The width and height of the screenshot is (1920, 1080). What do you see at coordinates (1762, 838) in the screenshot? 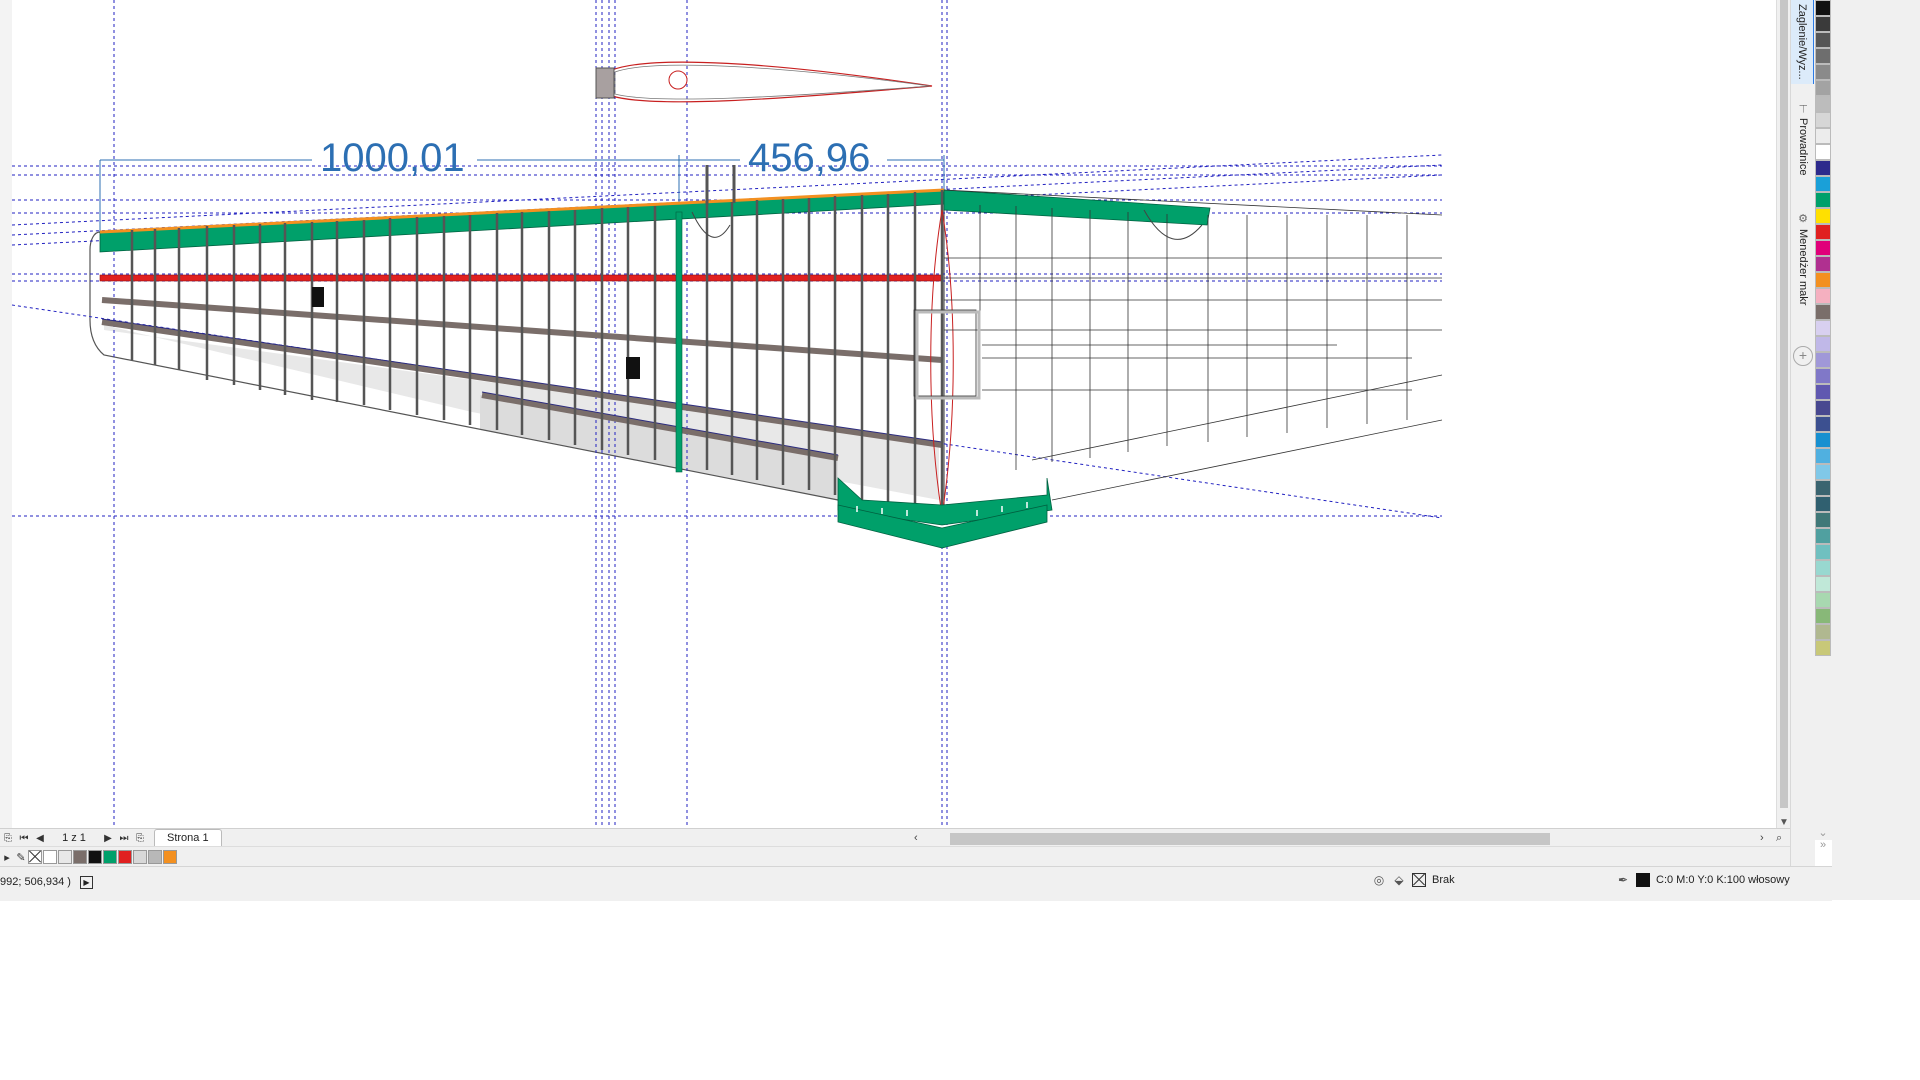
I see `scroll-right-arrow-icon: ›` at bounding box center [1762, 838].